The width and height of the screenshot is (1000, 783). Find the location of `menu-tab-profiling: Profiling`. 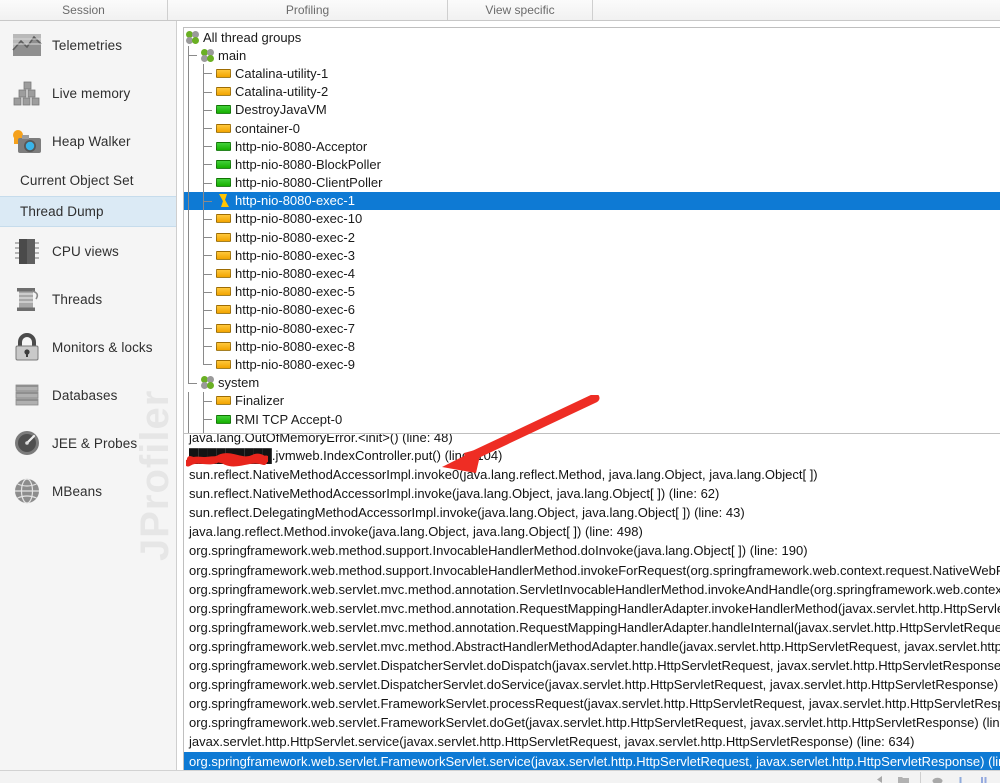

menu-tab-profiling: Profiling is located at coordinates (308, 10).